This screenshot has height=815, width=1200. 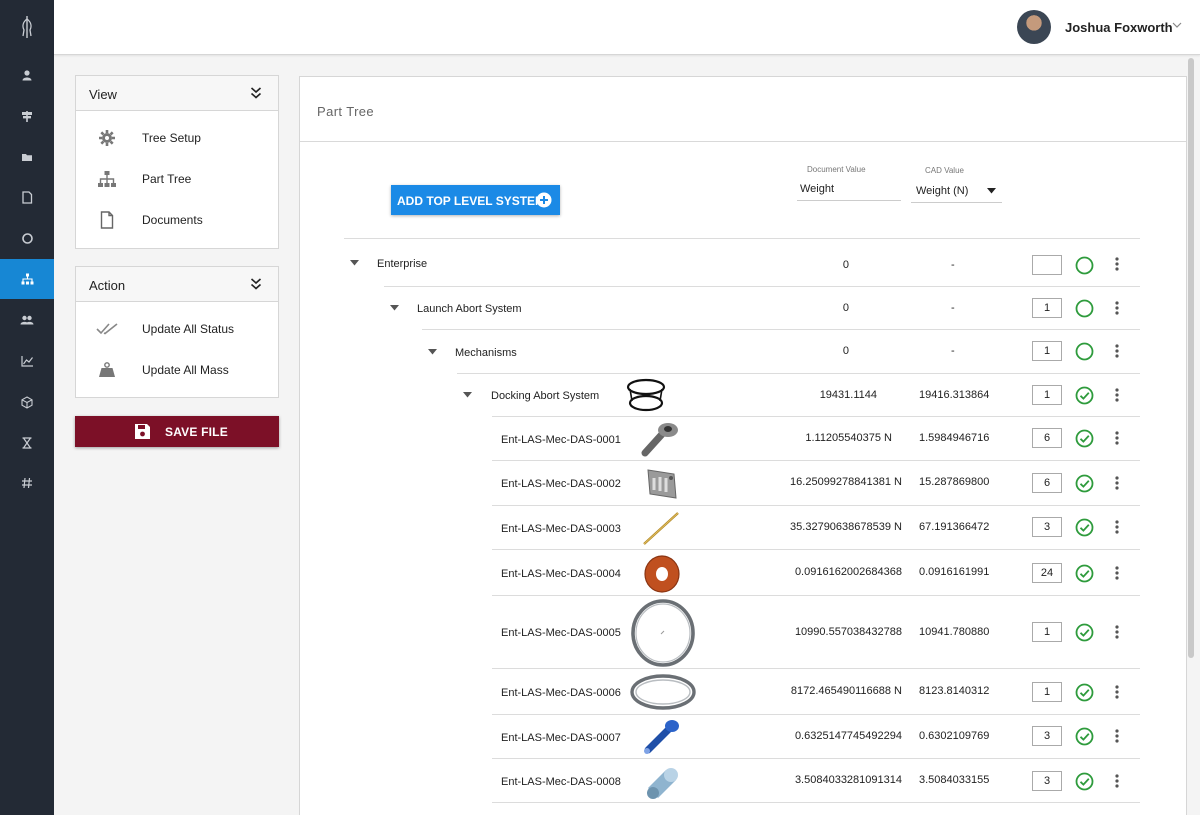 I want to click on signpost-icon, so click(x=27, y=116).